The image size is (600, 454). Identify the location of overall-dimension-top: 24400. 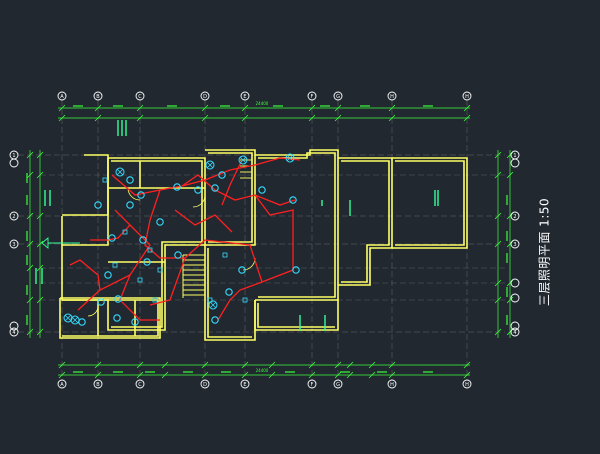
(262, 103).